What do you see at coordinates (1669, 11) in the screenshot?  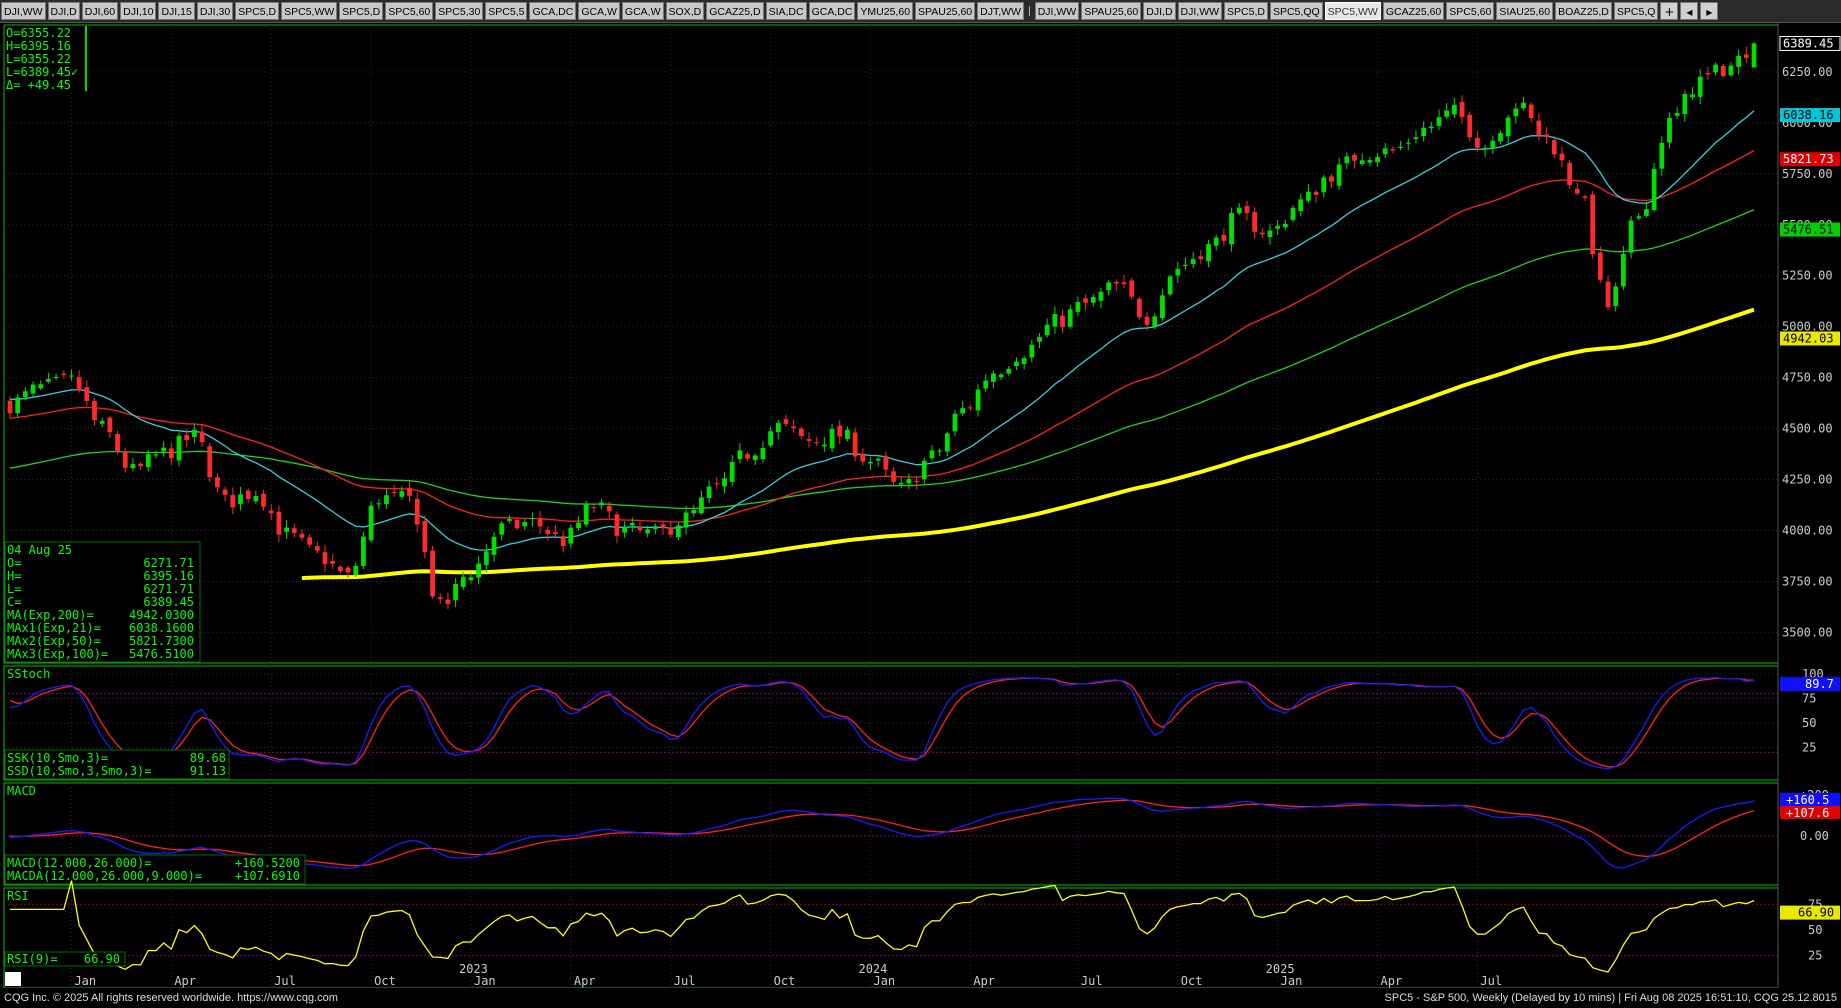 I see `add-tab-button: +` at bounding box center [1669, 11].